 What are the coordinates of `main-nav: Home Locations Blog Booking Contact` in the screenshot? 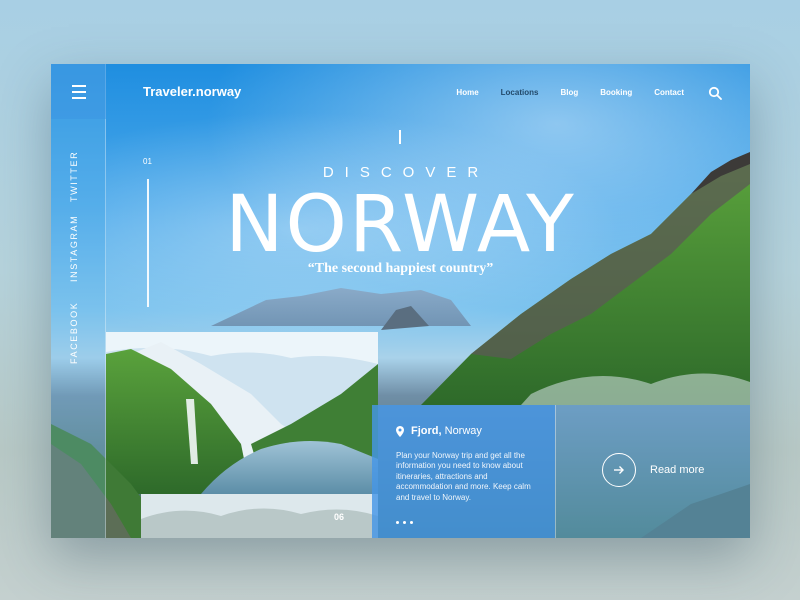 It's located at (570, 92).